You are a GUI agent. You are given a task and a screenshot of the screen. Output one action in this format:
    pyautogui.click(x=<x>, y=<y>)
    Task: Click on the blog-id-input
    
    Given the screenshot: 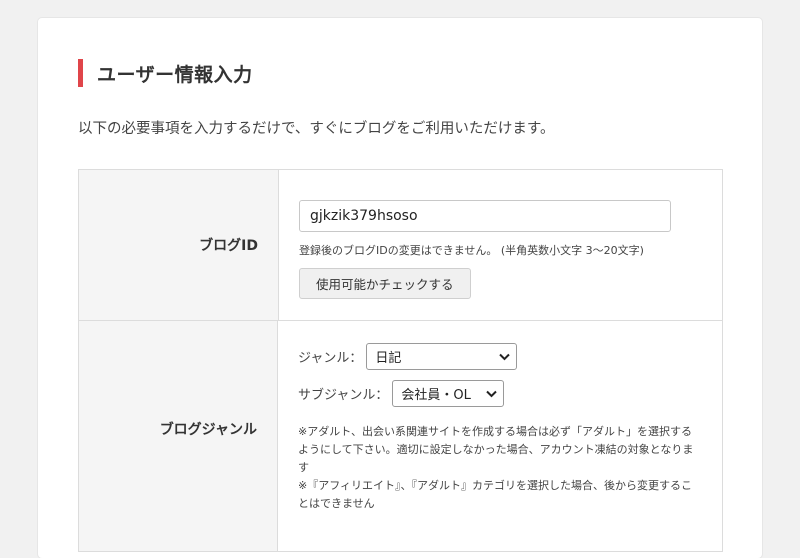 What is the action you would take?
    pyautogui.click(x=485, y=216)
    